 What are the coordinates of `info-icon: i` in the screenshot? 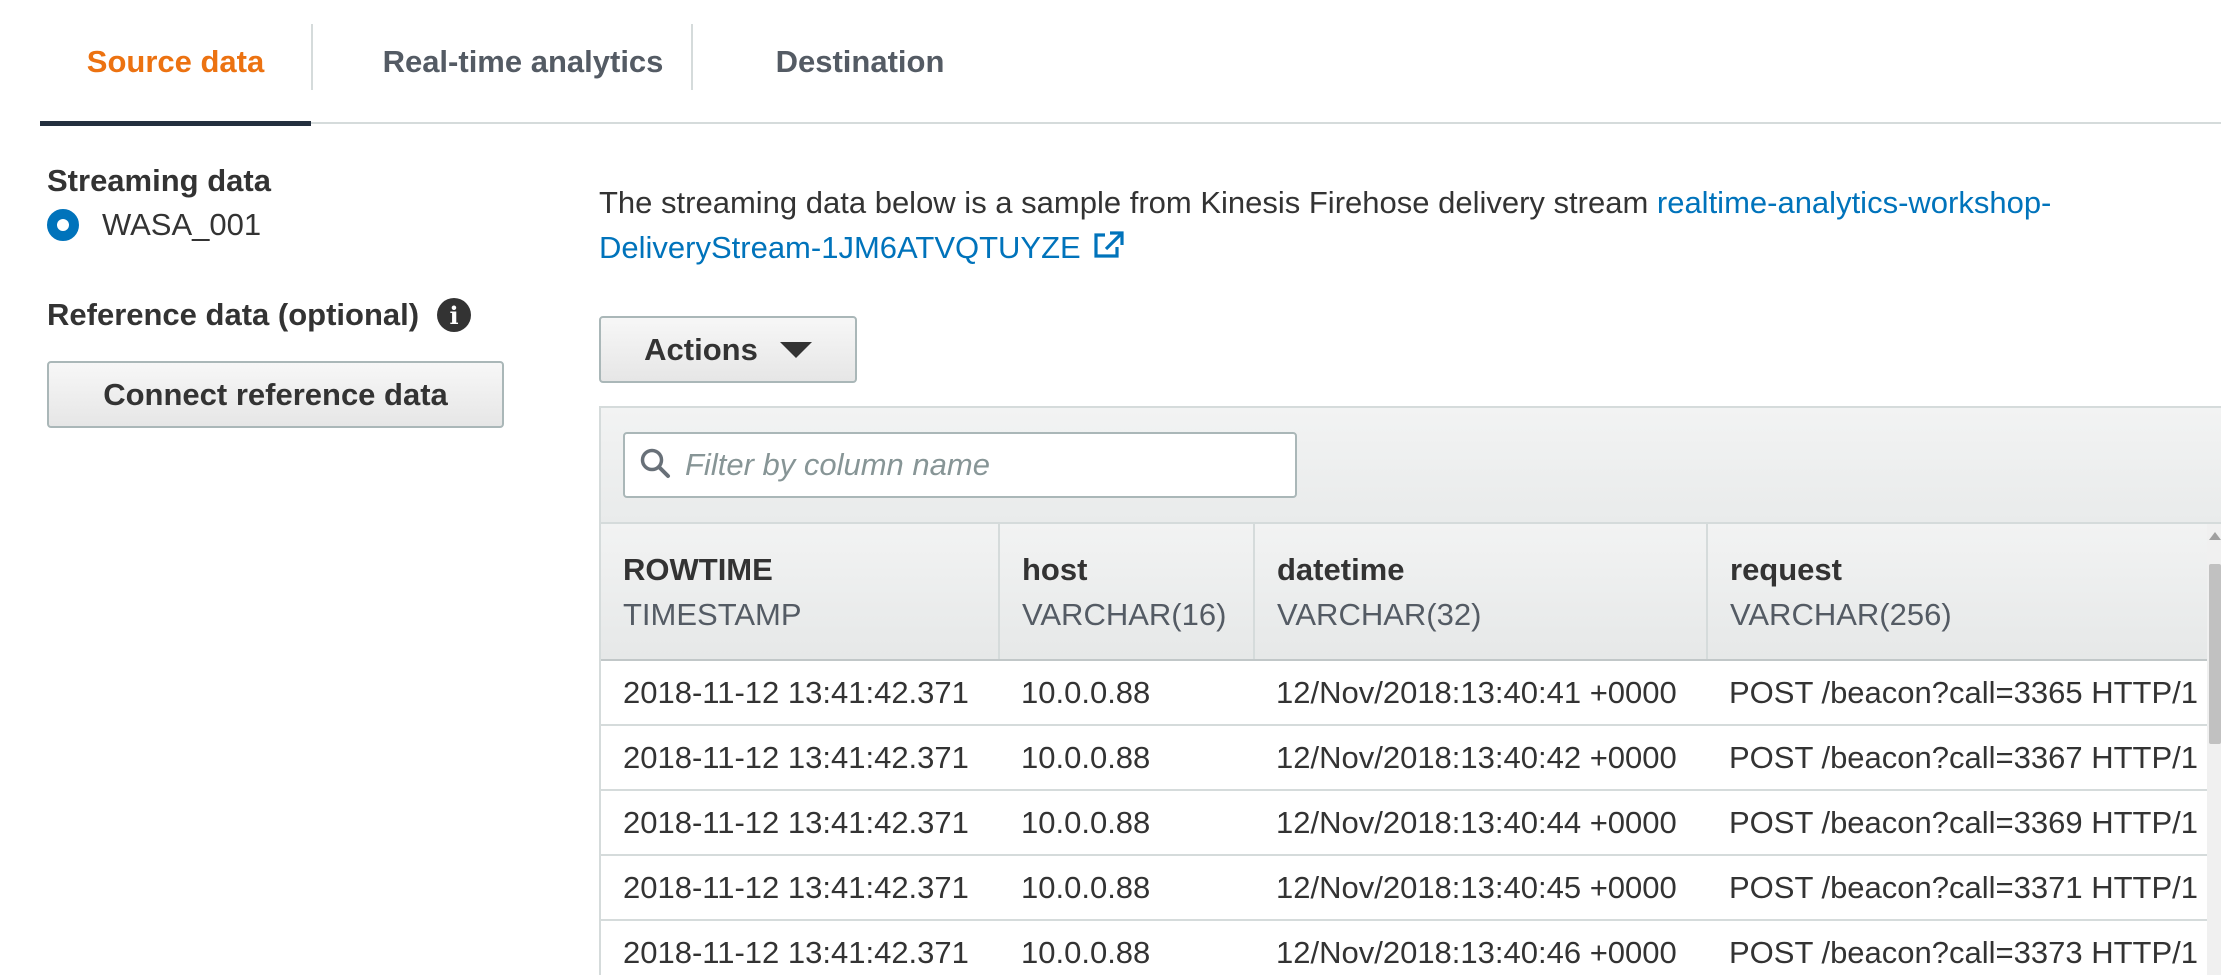 It's located at (454, 315).